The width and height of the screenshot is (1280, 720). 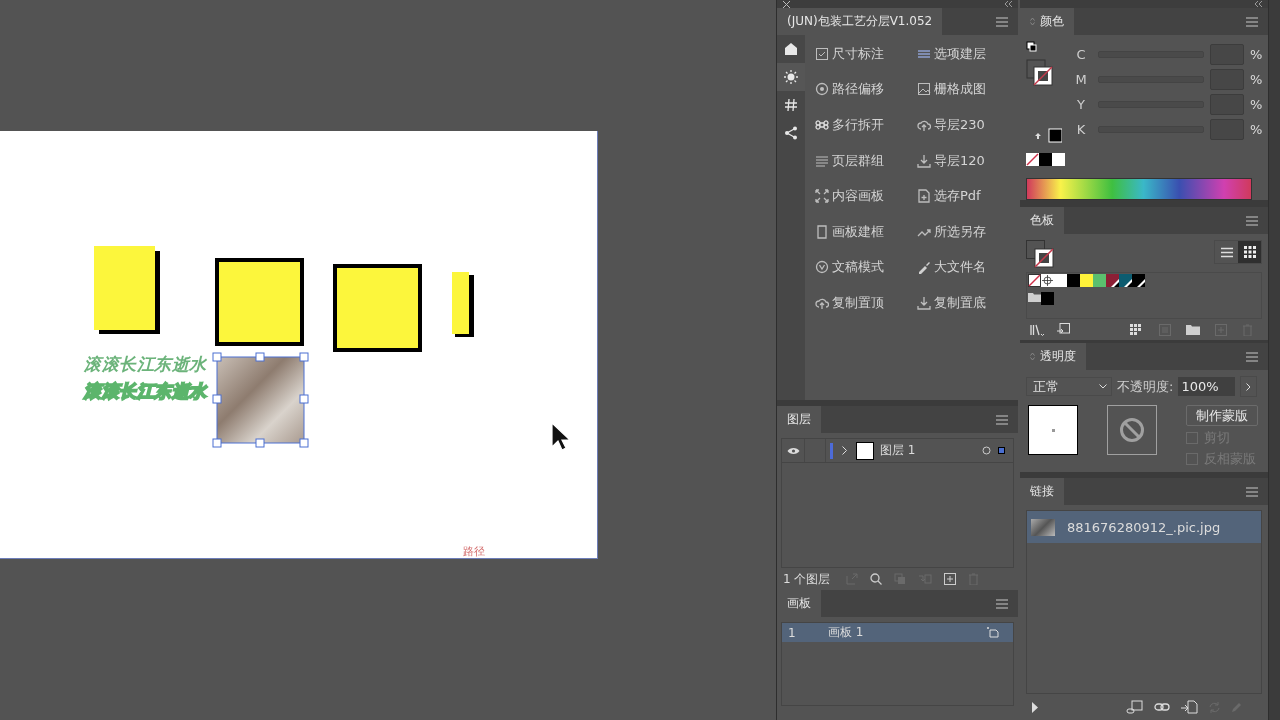 I want to click on layer-name: 图层 1, so click(x=898, y=450).